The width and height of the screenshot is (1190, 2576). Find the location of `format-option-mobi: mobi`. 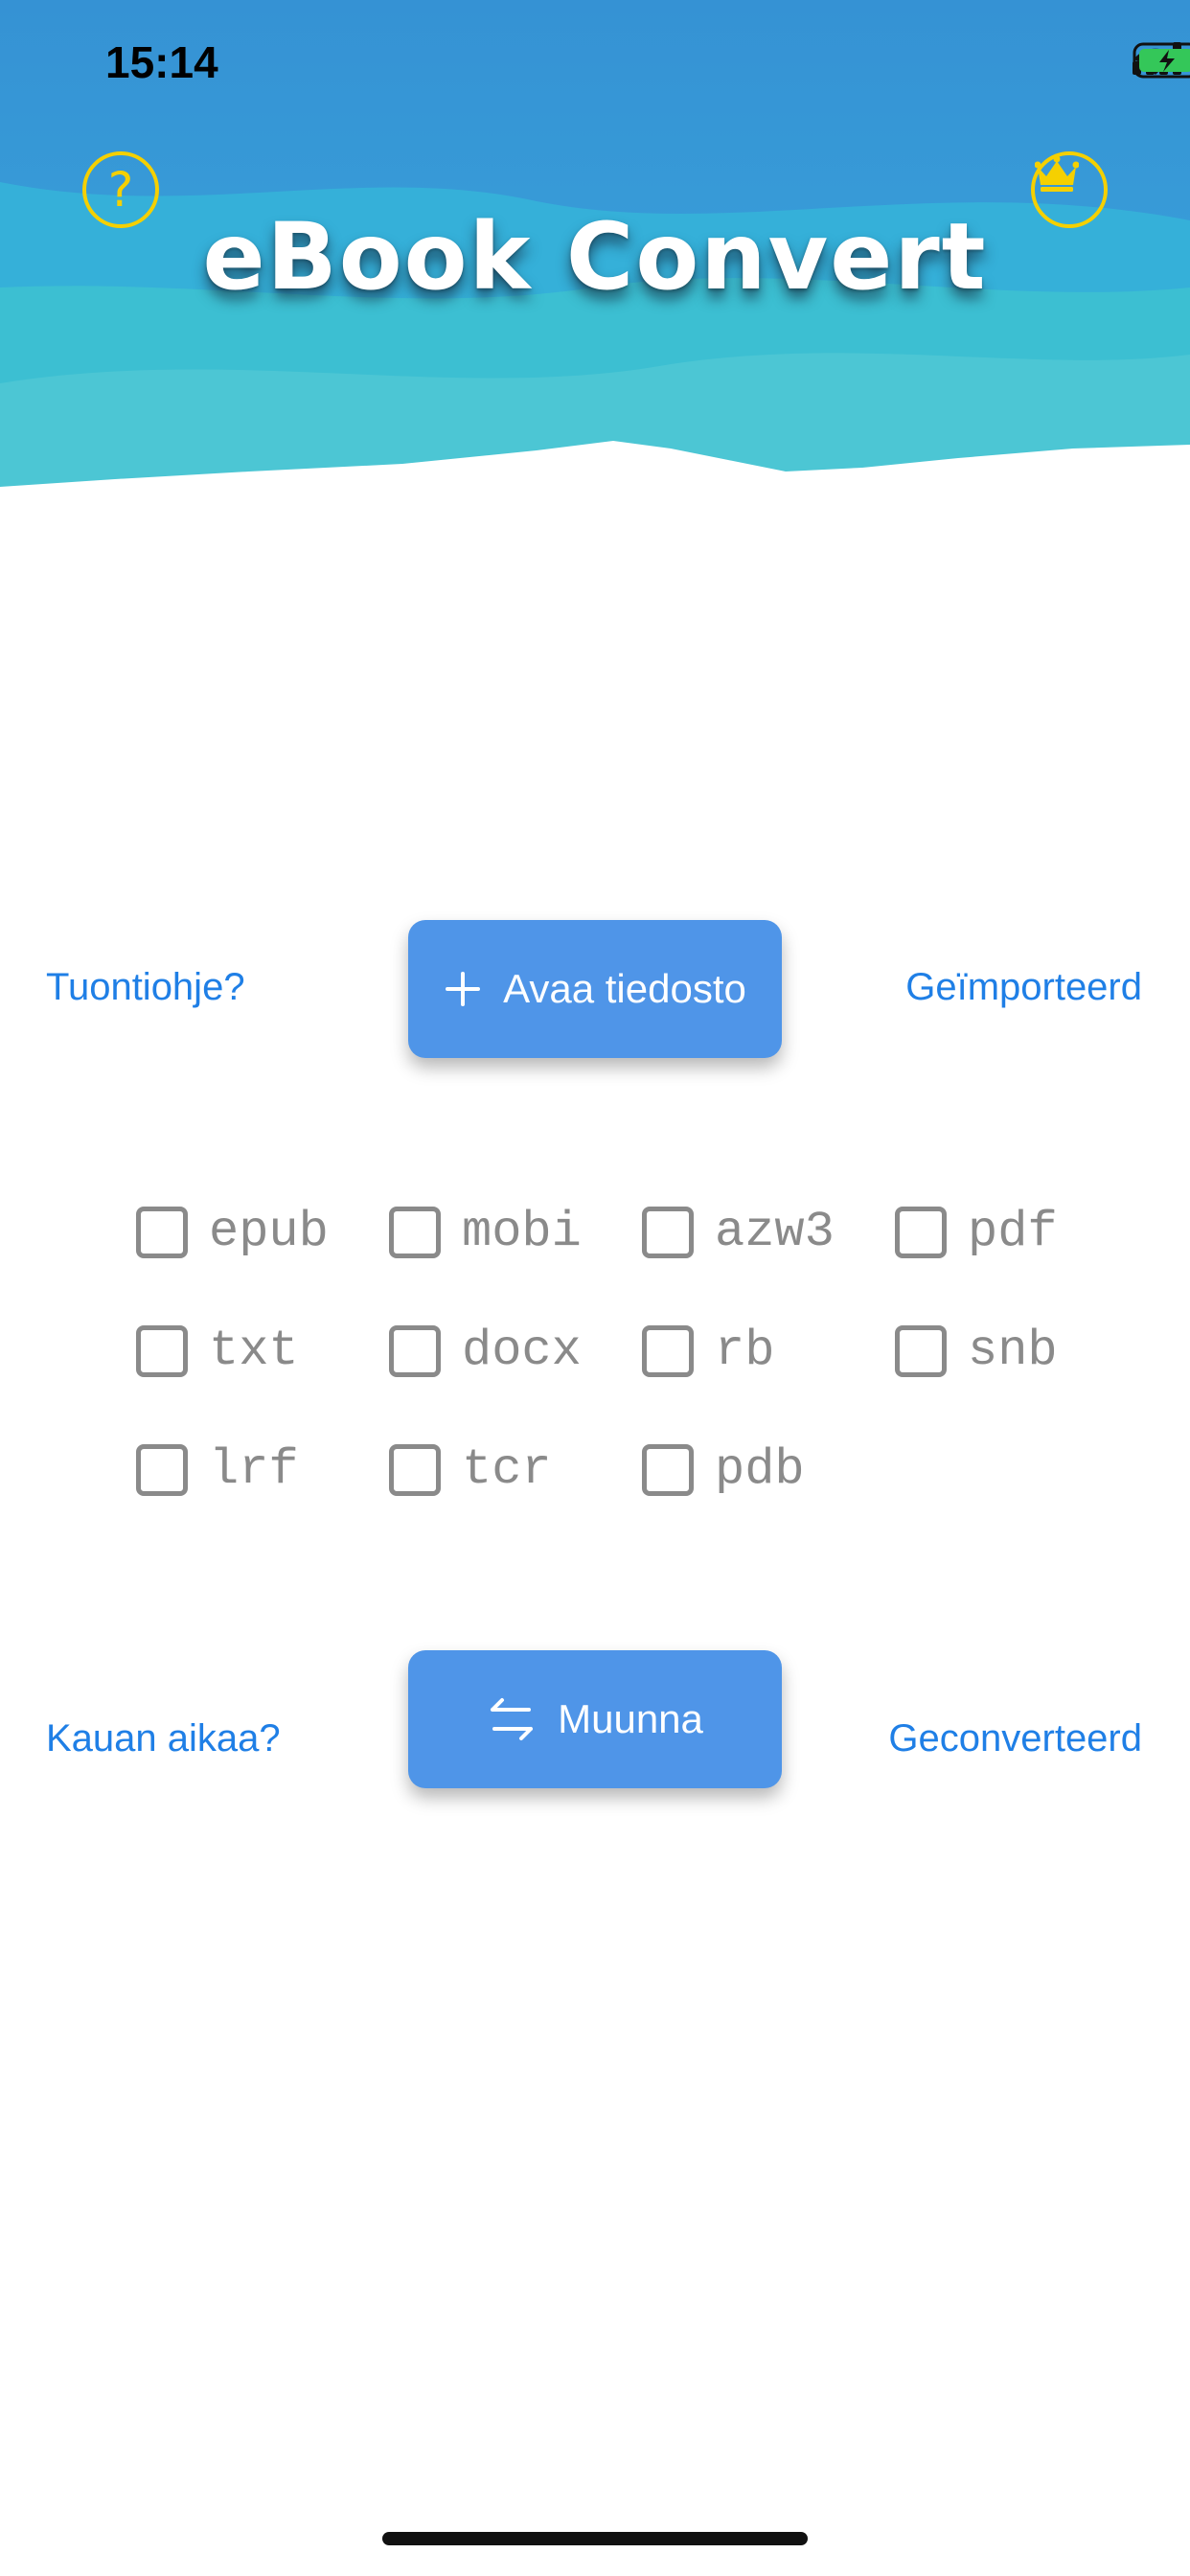

format-option-mobi: mobi is located at coordinates (486, 1232).